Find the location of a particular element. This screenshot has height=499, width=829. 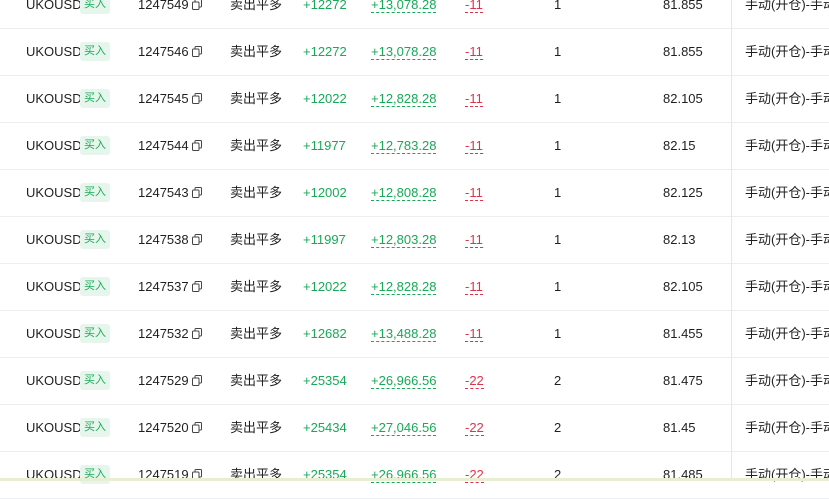

order-id: 1247545 is located at coordinates (163, 98).